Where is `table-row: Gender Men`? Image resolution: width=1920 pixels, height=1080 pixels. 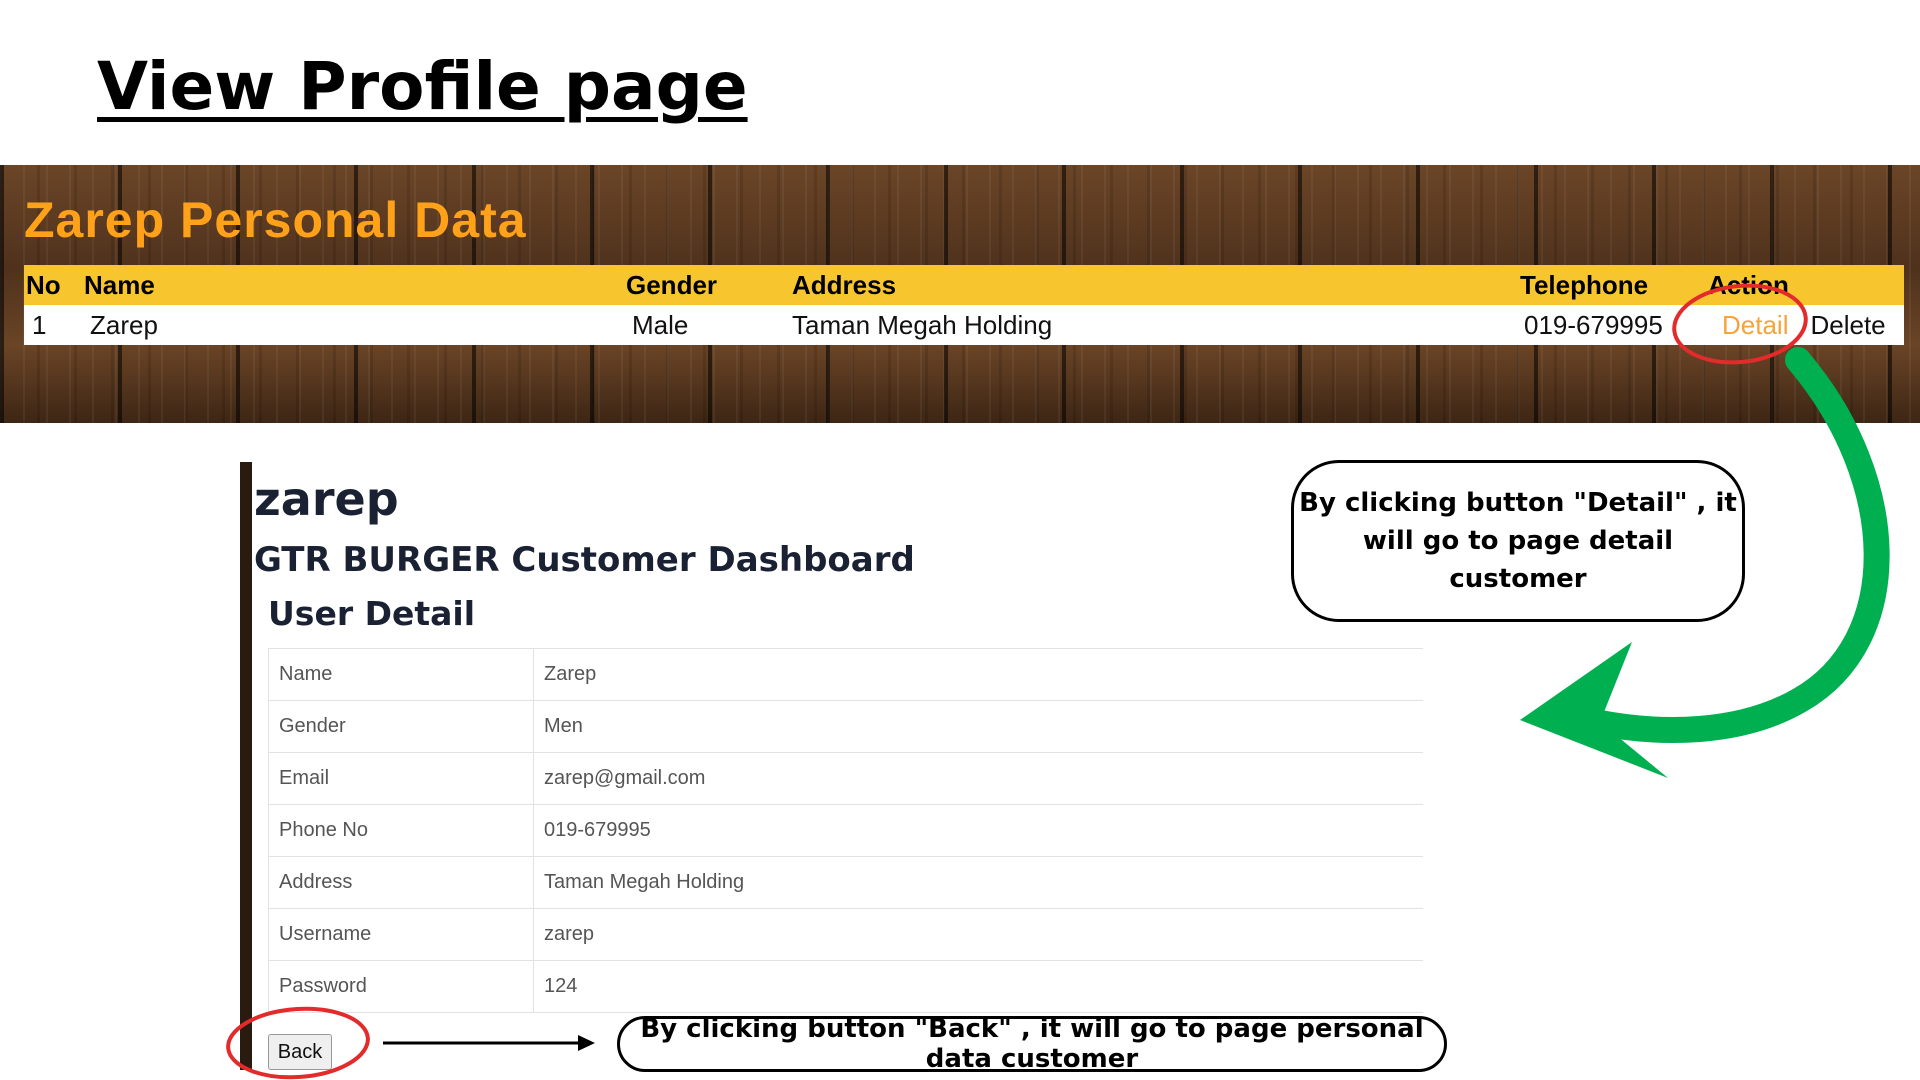 table-row: Gender Men is located at coordinates (845, 726).